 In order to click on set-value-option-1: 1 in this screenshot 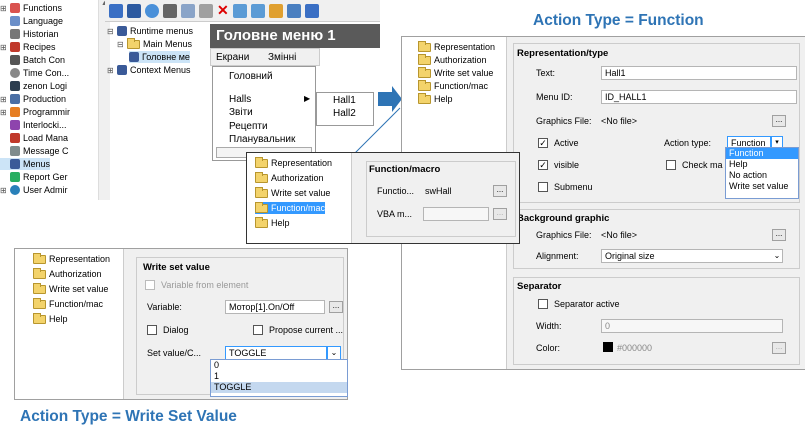, I will do `click(279, 376)`.